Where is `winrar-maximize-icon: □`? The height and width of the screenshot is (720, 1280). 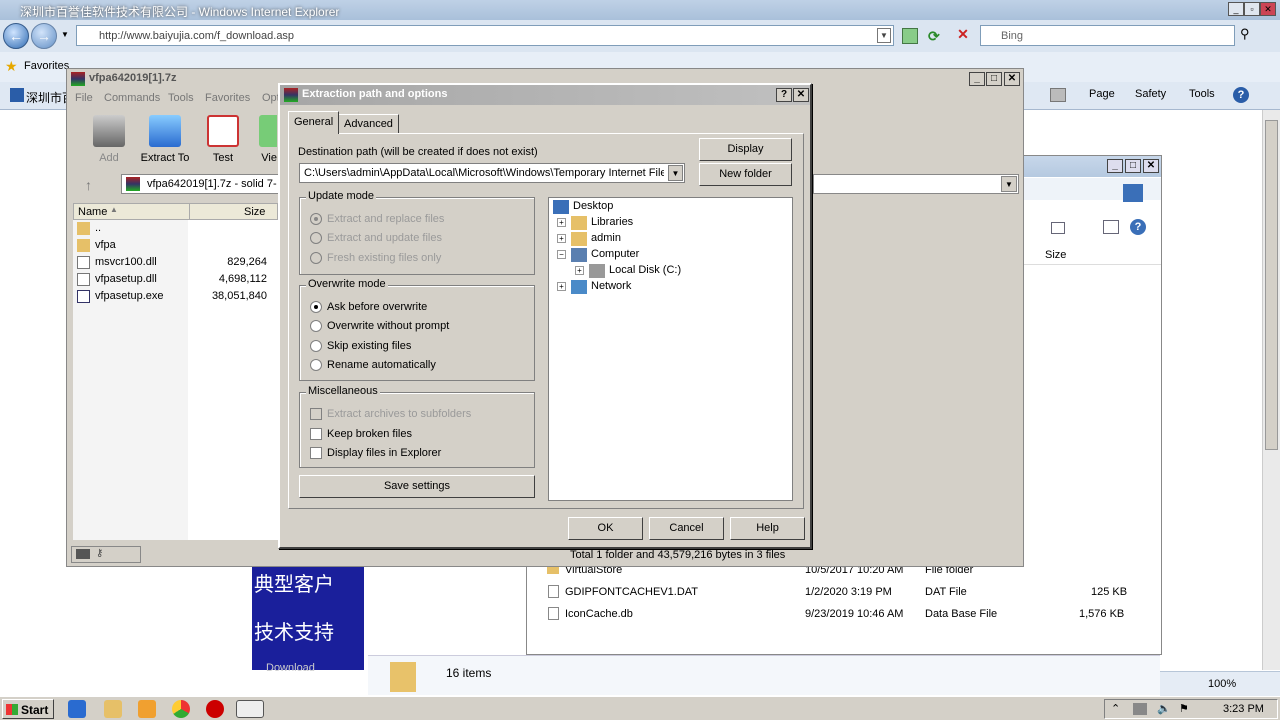 winrar-maximize-icon: □ is located at coordinates (994, 79).